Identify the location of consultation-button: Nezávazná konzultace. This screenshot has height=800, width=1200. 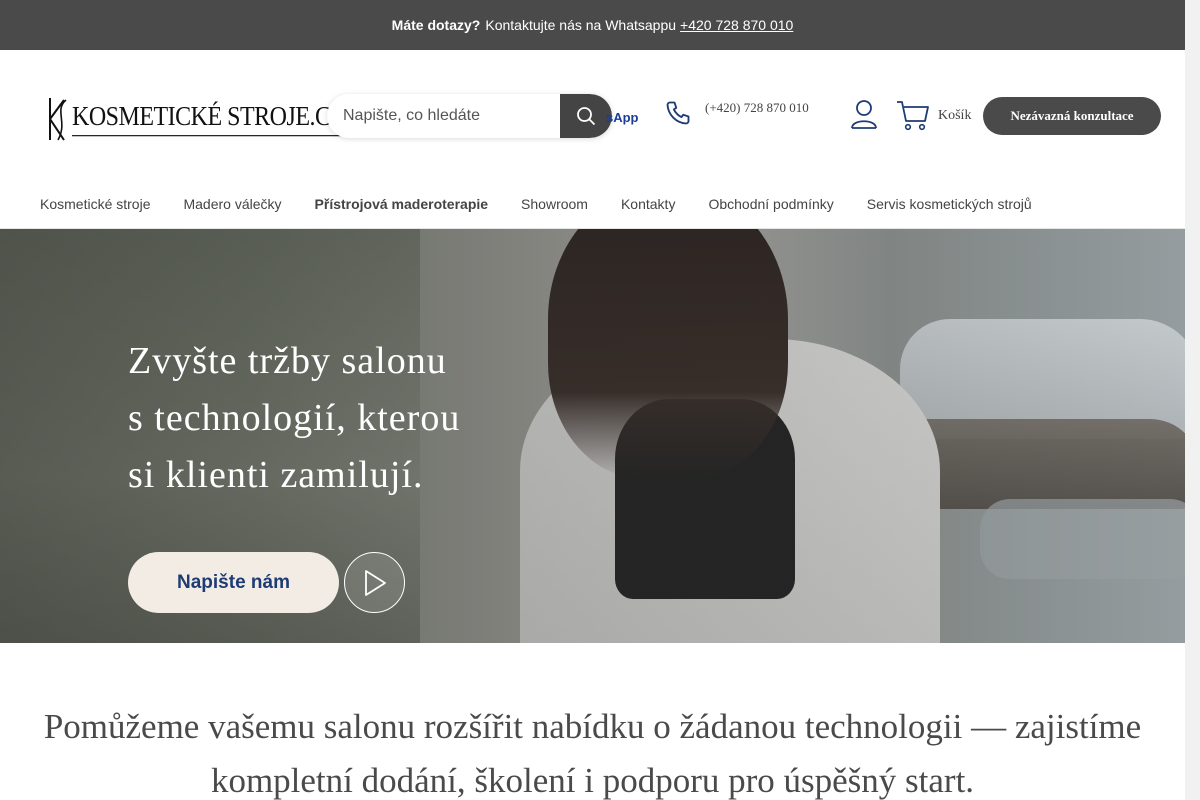
(1072, 116).